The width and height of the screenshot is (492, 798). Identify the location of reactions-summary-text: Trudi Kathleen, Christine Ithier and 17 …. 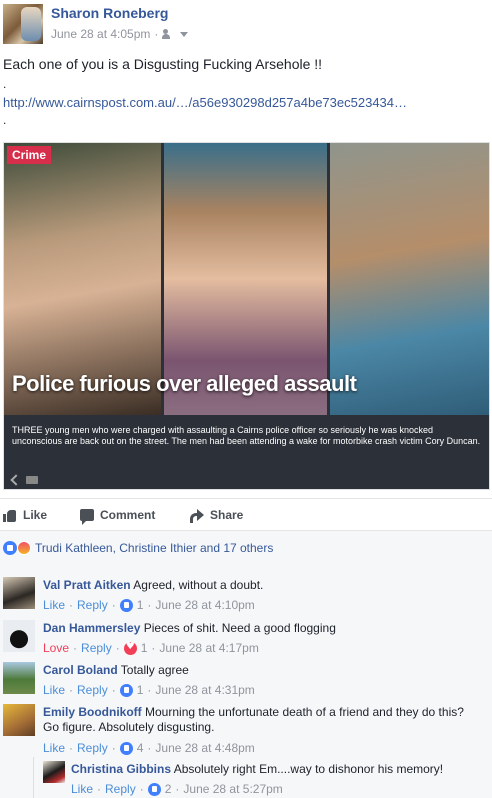
(154, 548).